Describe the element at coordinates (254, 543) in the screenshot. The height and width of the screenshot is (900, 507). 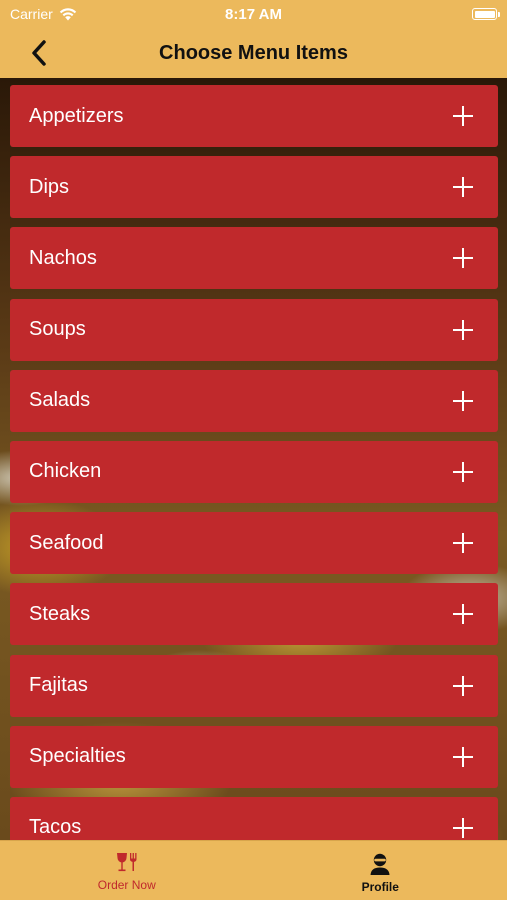
I see `menu-item-seafood: Seafood` at that location.